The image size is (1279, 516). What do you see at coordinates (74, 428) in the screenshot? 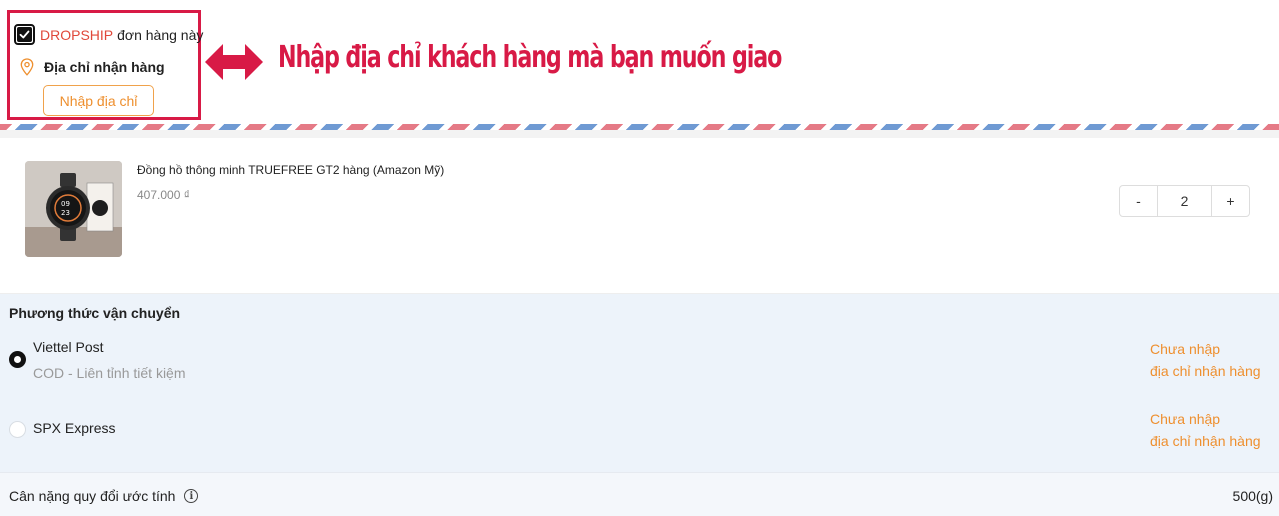
I see `carrier-name-spx: SPX Express` at bounding box center [74, 428].